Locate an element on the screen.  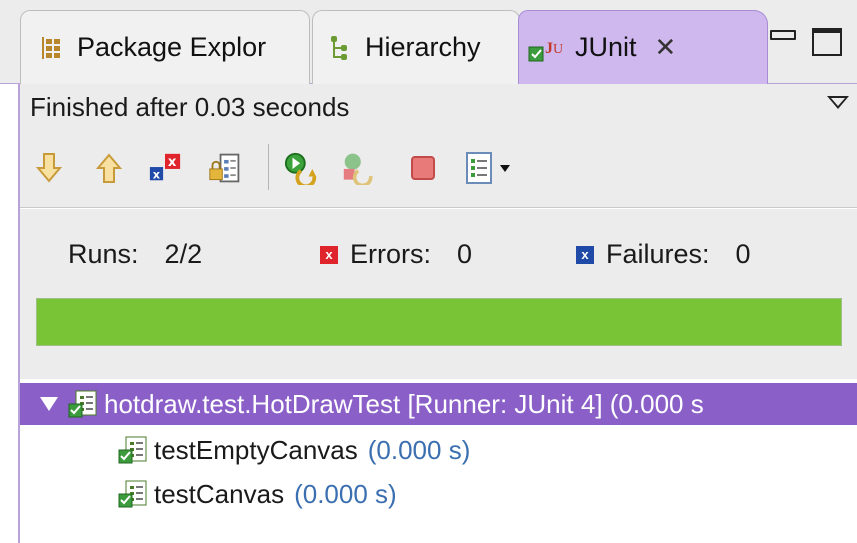
failure-icon: x is located at coordinates (585, 254).